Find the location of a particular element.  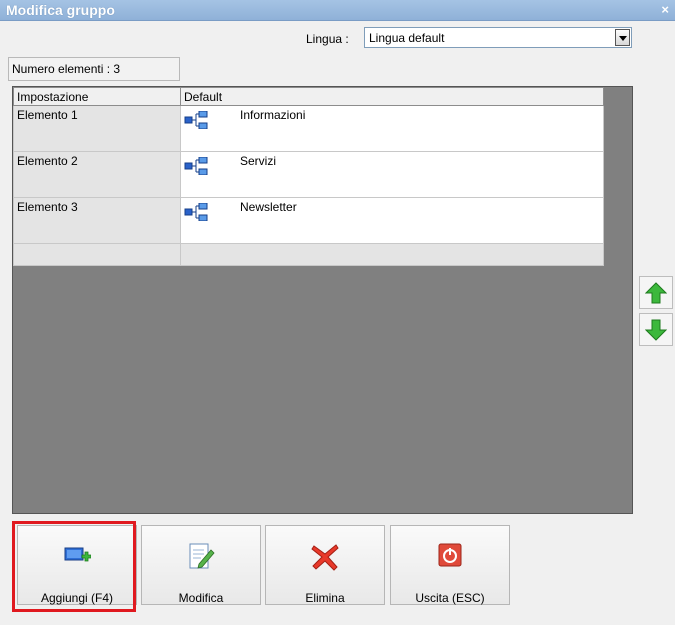

move-down-button is located at coordinates (656, 329).